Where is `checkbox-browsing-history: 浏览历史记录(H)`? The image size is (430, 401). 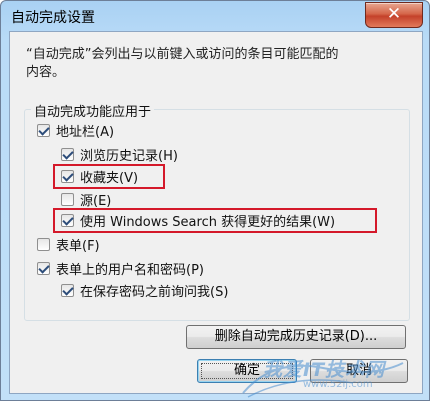 checkbox-browsing-history: 浏览历史记录(H) is located at coordinates (119, 154).